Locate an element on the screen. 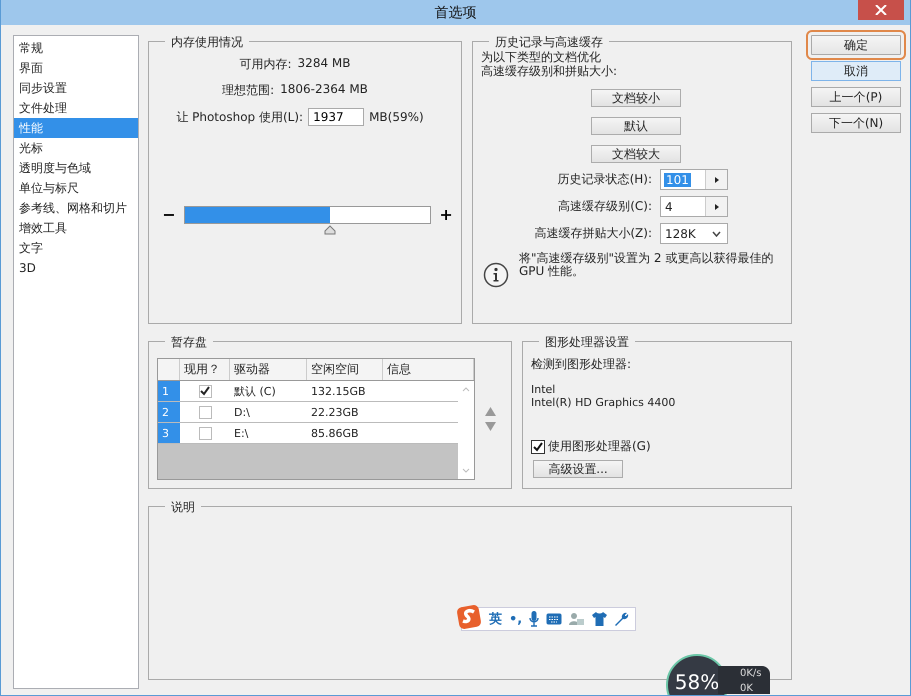 This screenshot has height=696, width=911. description-text: 为以下类型的文档优化 is located at coordinates (541, 57).